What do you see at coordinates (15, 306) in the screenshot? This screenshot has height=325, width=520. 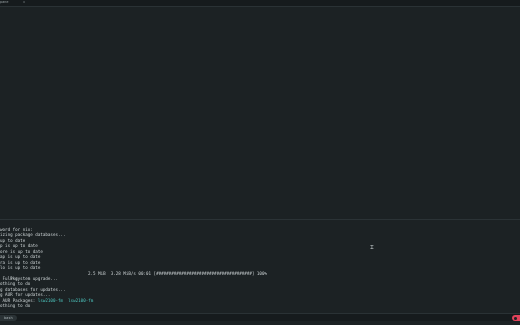 I see `terminal-line: othing to do` at bounding box center [15, 306].